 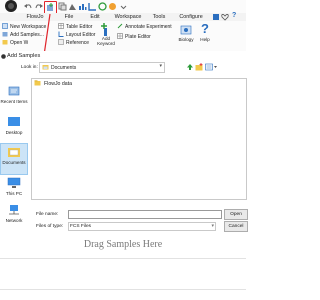 I want to click on annotate-icon, so click(x=120, y=27).